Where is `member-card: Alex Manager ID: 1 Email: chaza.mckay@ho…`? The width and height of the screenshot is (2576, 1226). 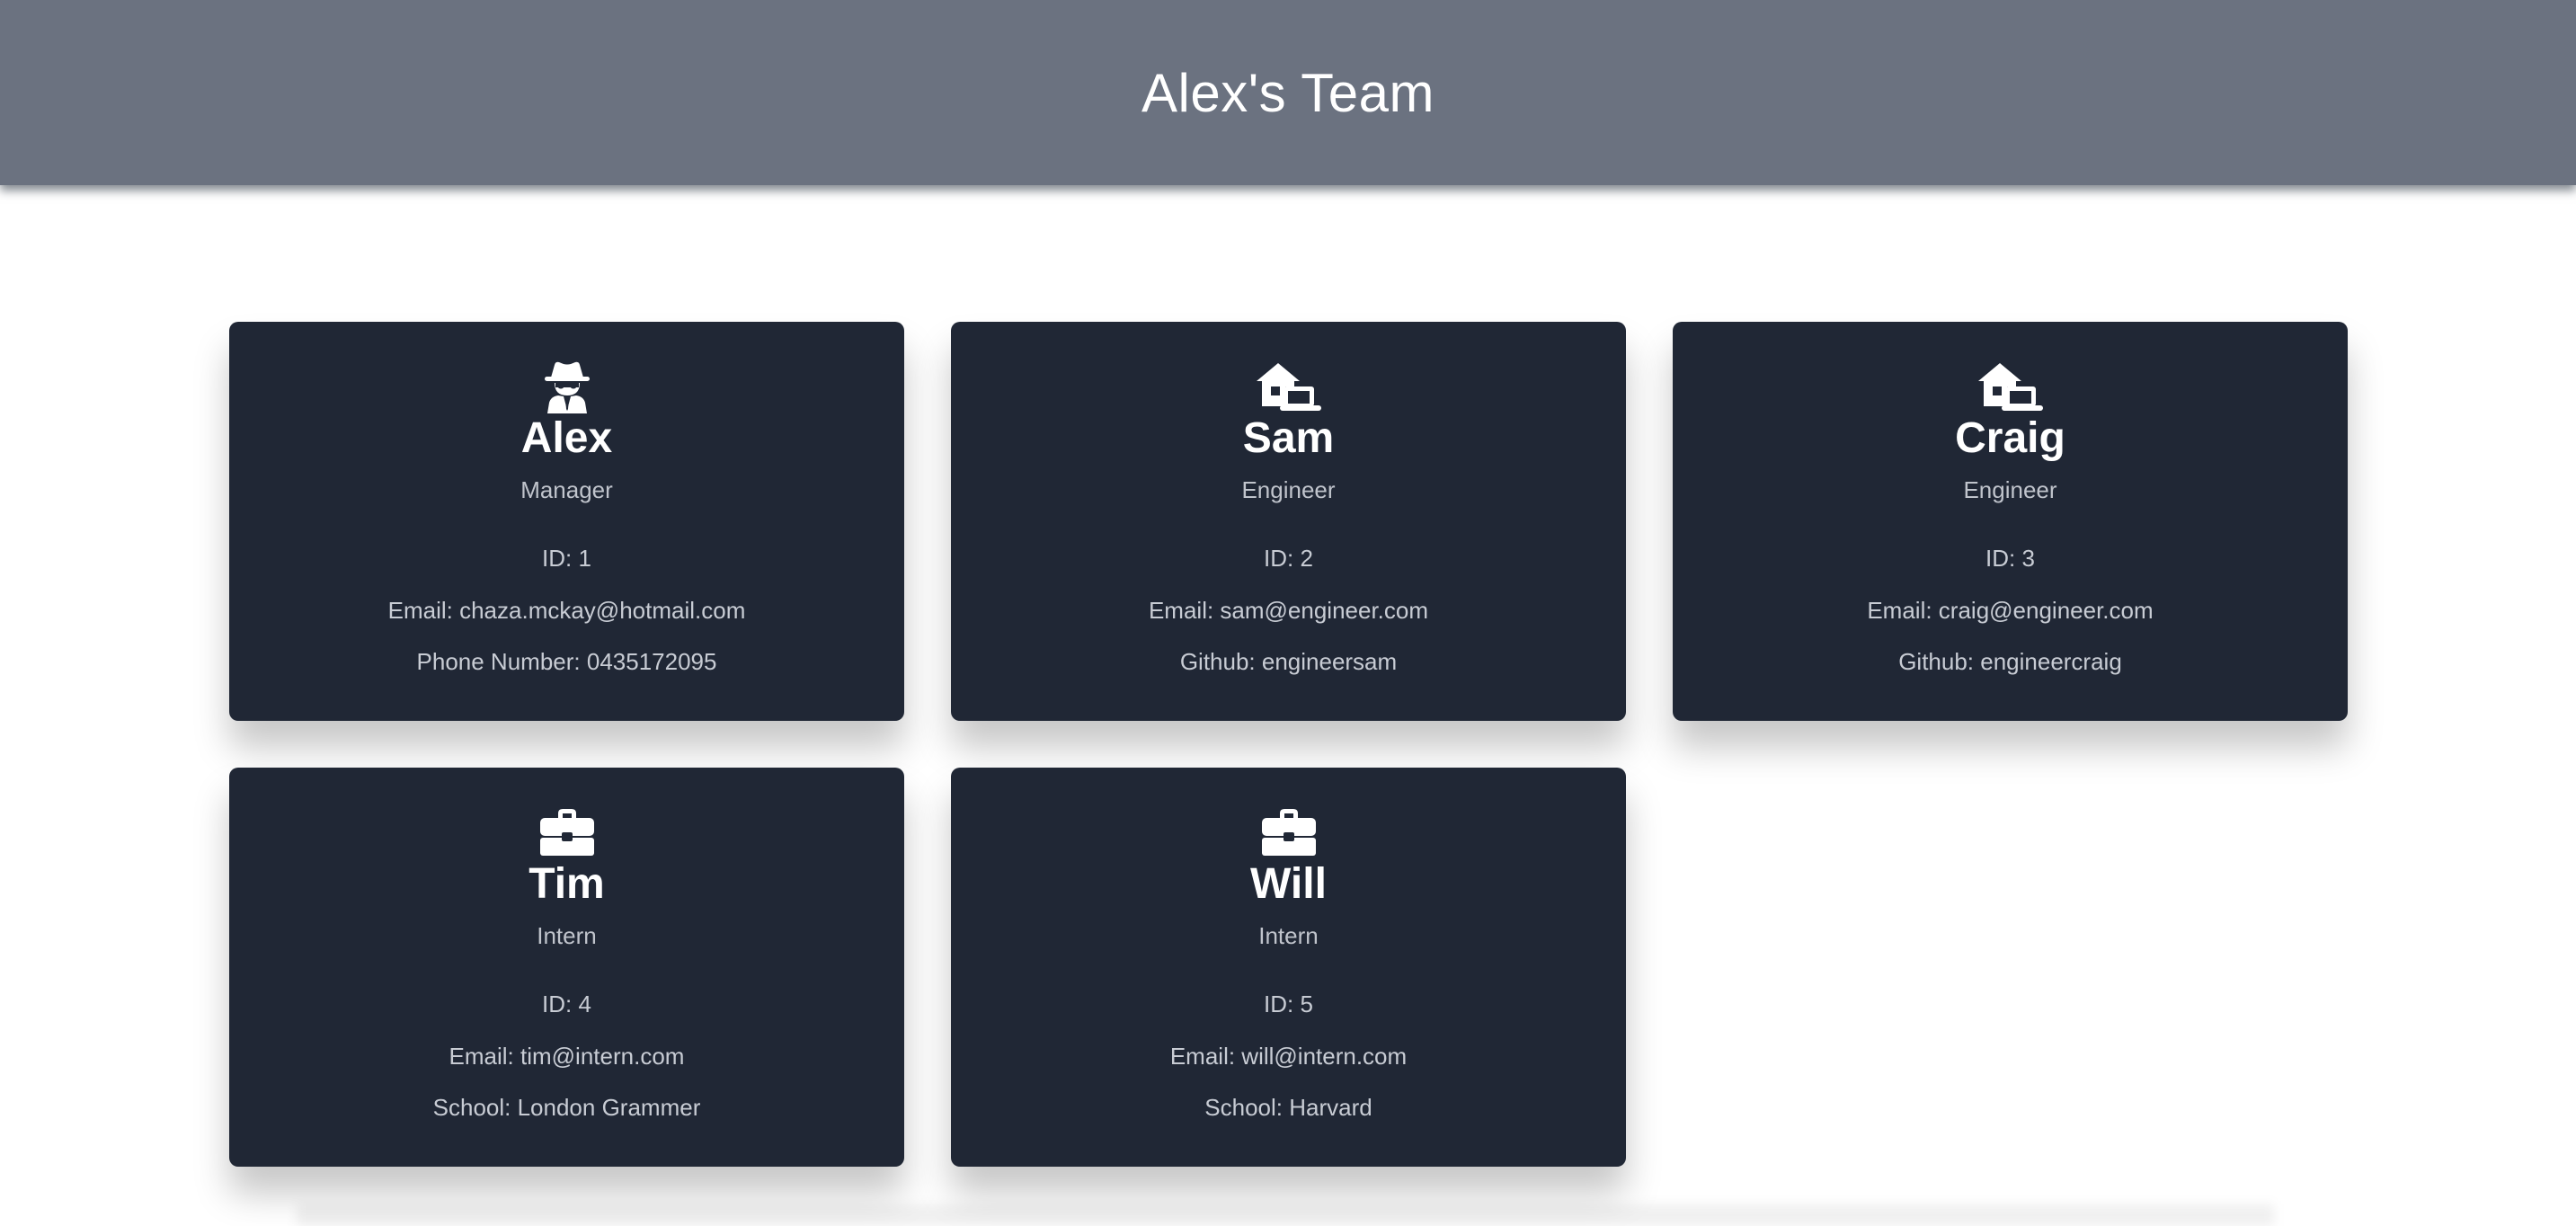
member-card: Alex Manager ID: 1 Email: chaza.mckay@ho… is located at coordinates (566, 521).